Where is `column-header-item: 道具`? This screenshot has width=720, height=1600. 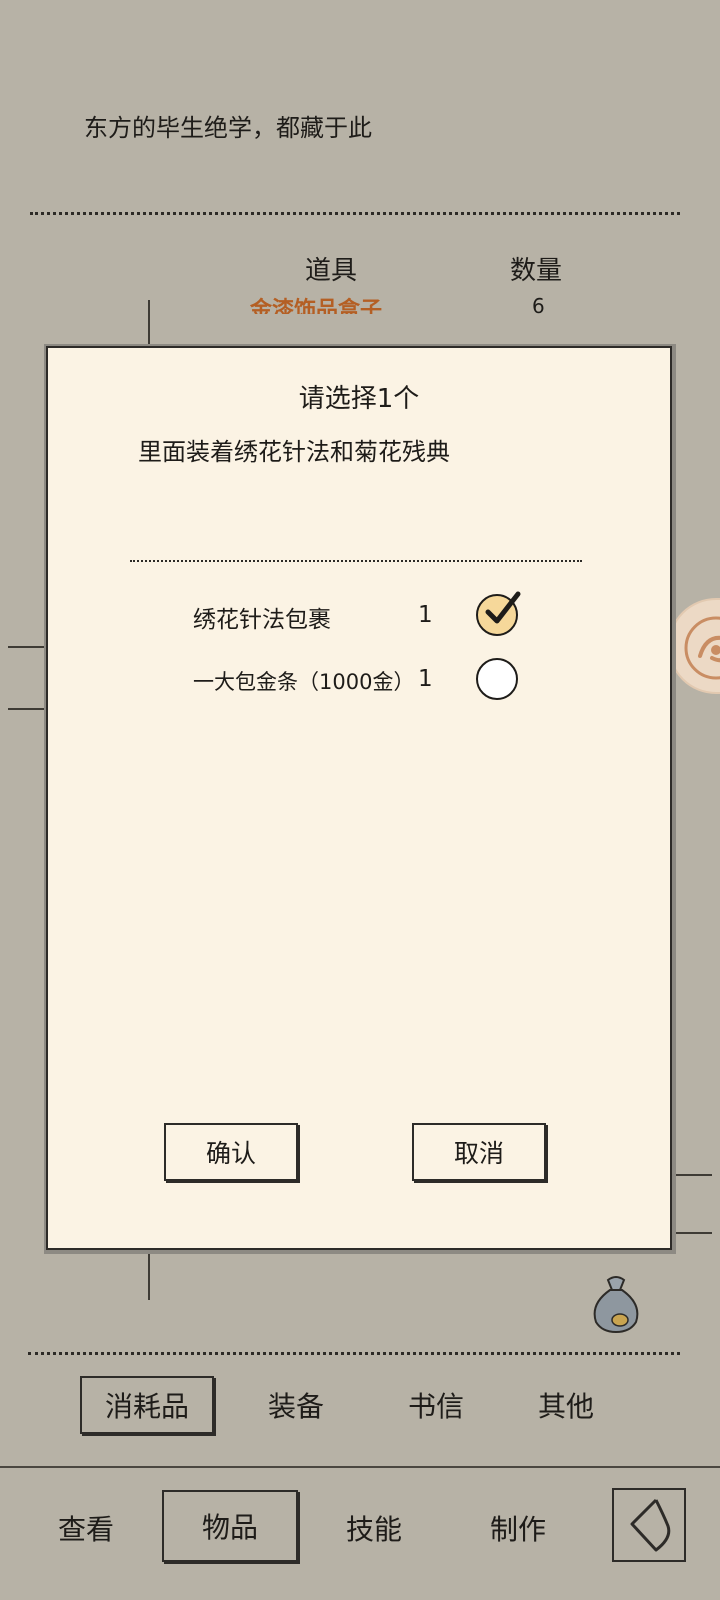 column-header-item: 道具 is located at coordinates (331, 271).